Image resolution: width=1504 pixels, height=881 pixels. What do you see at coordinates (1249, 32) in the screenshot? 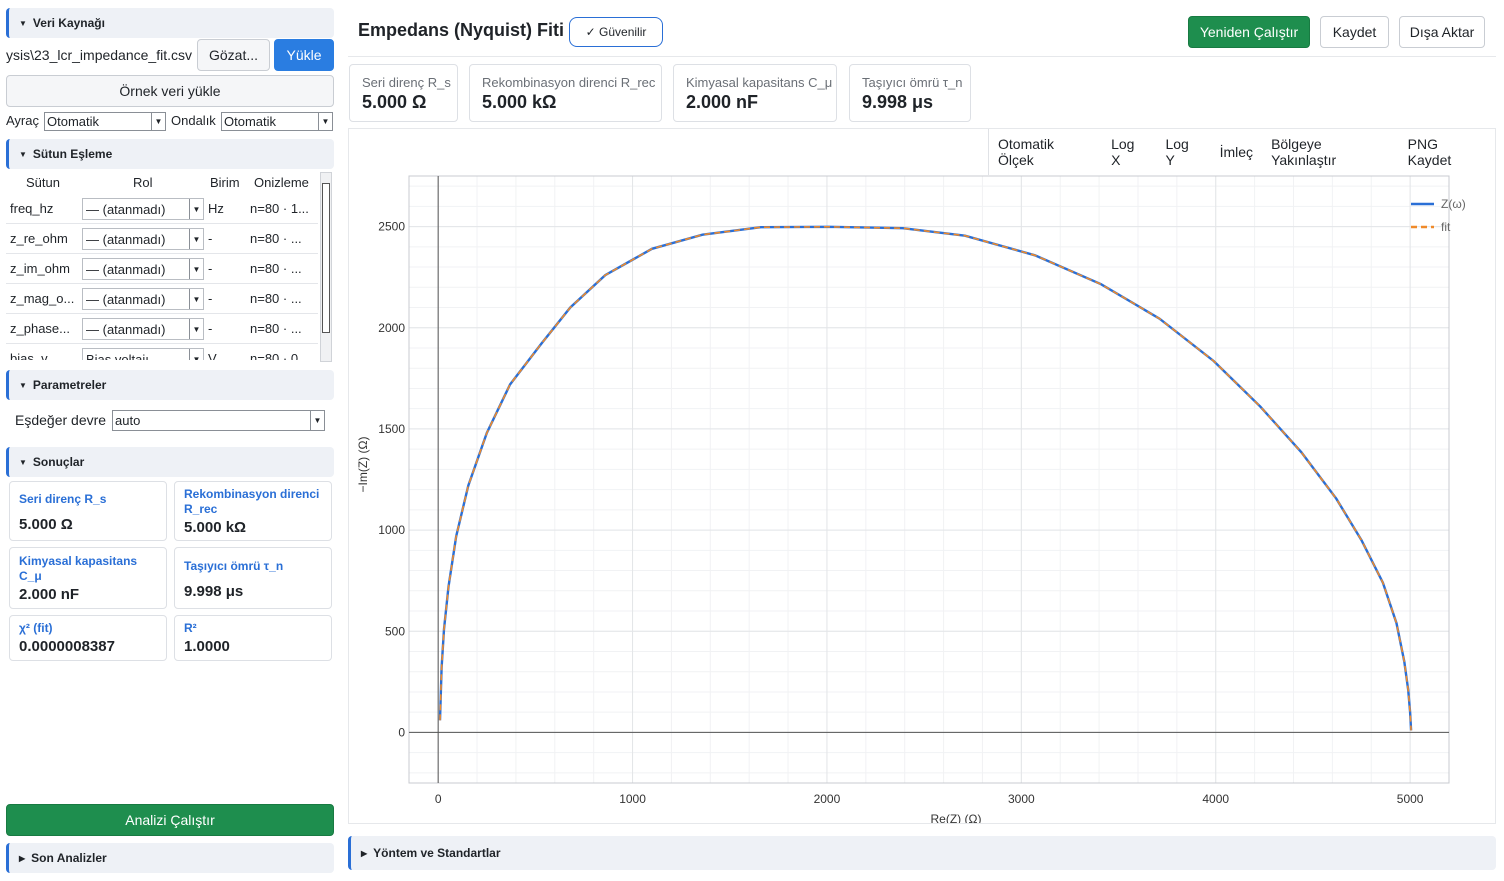
I see `rerun-button: Yeniden Çalıştır` at bounding box center [1249, 32].